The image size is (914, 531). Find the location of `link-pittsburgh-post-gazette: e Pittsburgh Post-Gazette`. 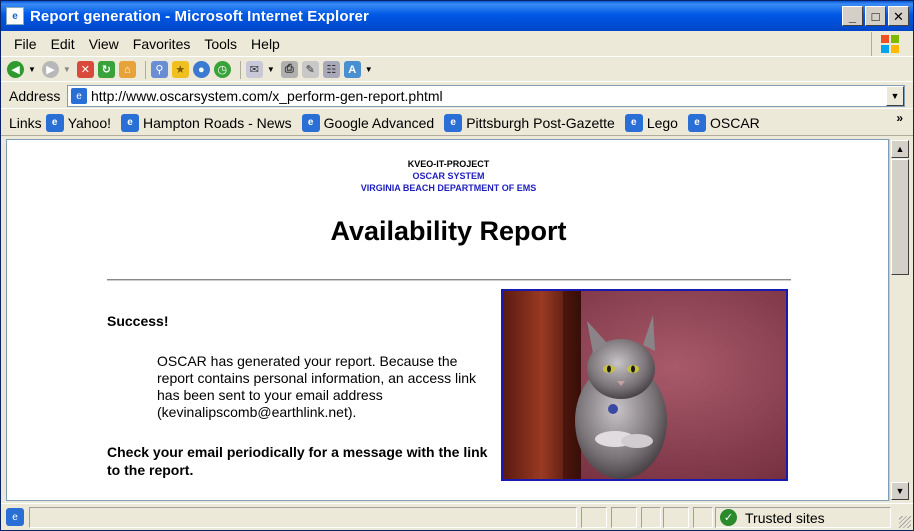

link-pittsburgh-post-gazette: e Pittsburgh Post-Gazette is located at coordinates (529, 122).